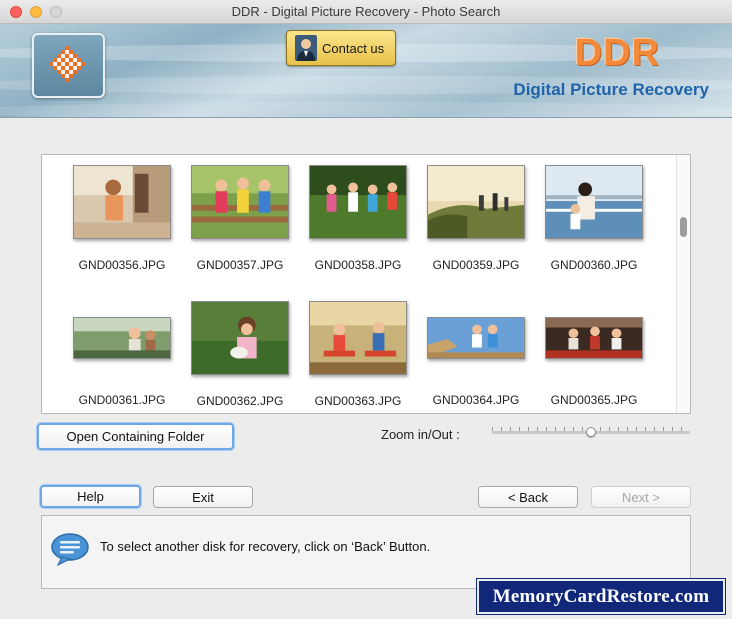 This screenshot has height=619, width=732. Describe the element at coordinates (353, 48) in the screenshot. I see `contact-us-label: Contact us` at that location.